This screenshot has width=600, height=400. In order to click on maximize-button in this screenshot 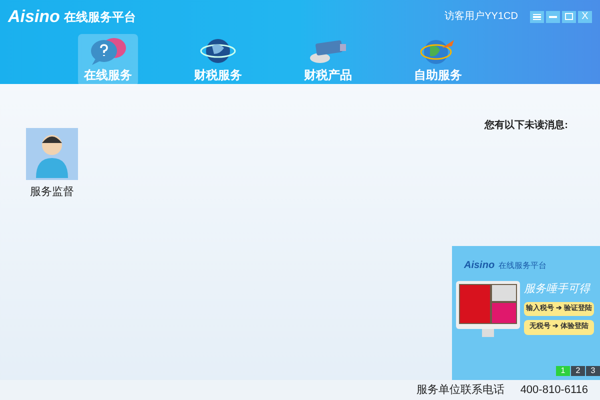, I will do `click(569, 16)`.